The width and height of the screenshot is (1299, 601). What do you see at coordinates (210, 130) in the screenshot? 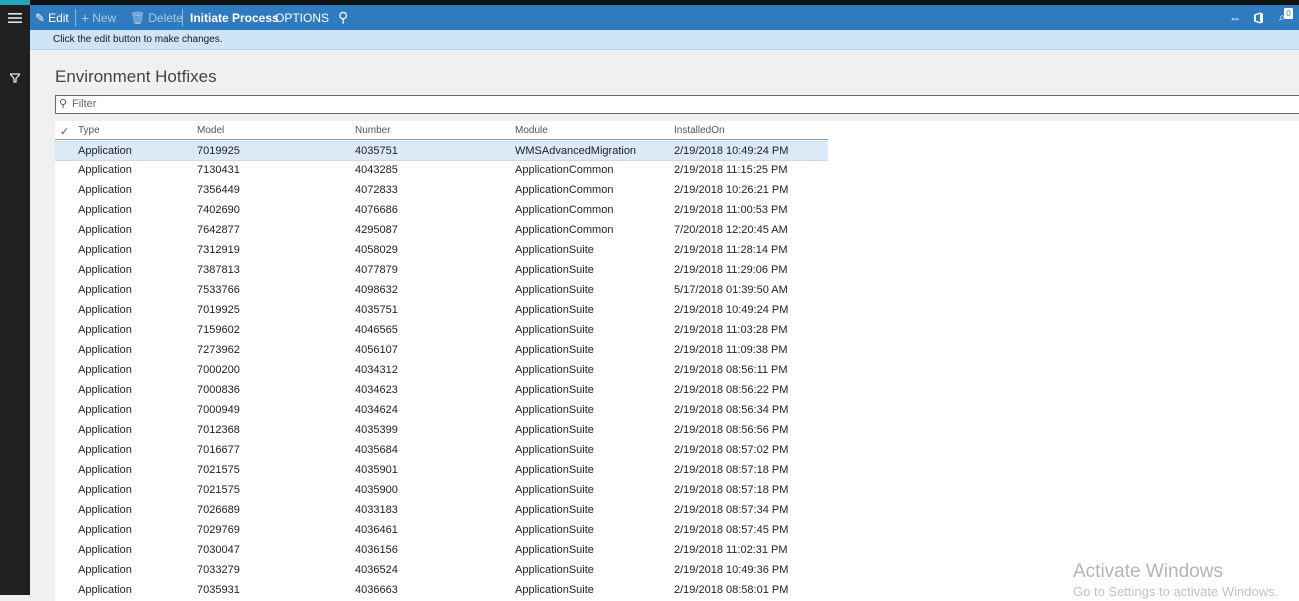
I see `column-header-model: Model` at bounding box center [210, 130].